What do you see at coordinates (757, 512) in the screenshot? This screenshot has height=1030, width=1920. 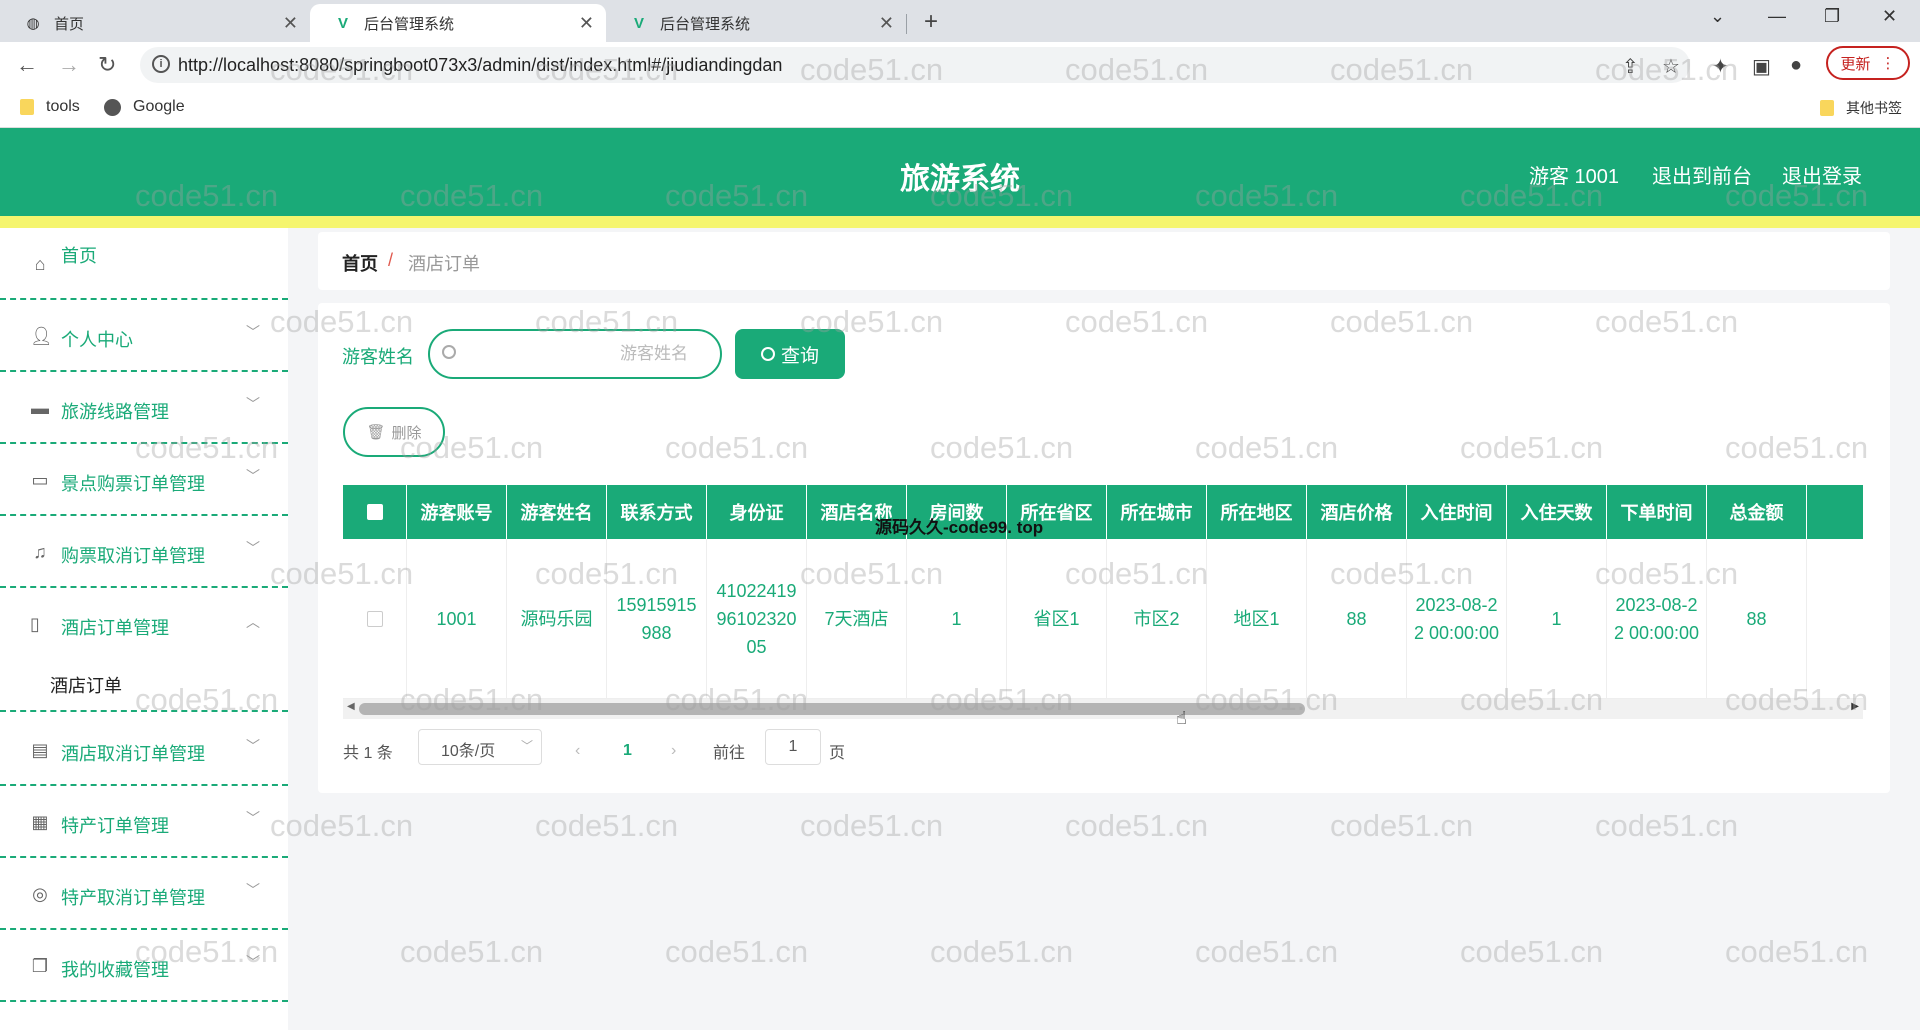 I see `column-header: 身份证` at bounding box center [757, 512].